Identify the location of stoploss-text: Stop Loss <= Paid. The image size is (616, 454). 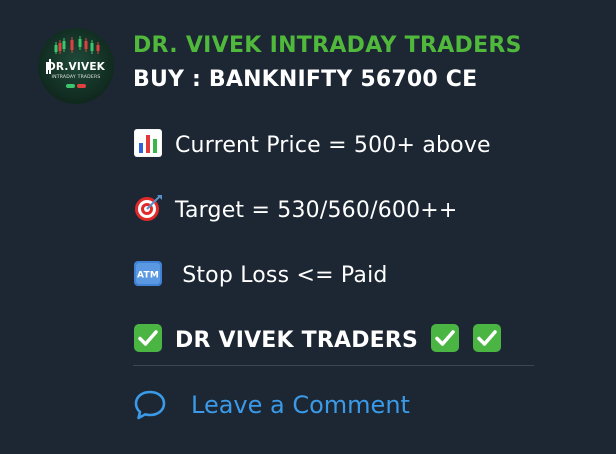
(281, 275).